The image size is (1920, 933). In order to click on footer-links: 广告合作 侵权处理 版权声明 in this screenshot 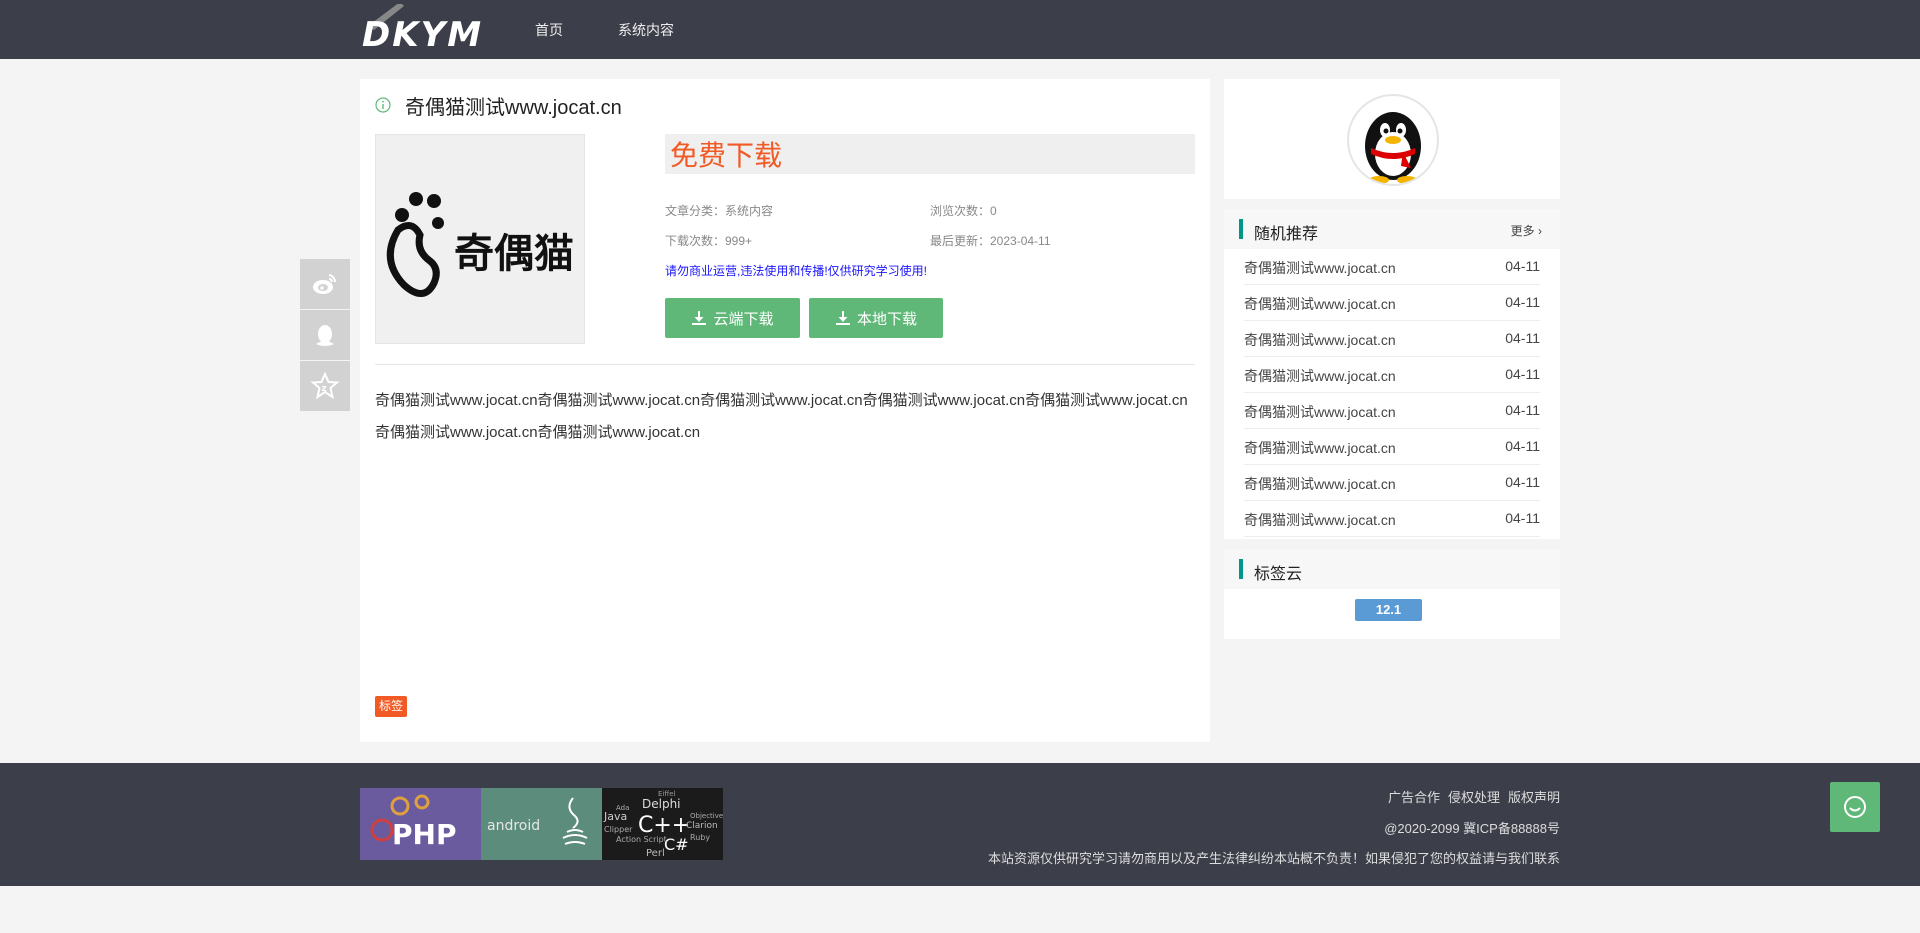, I will do `click(1474, 796)`.